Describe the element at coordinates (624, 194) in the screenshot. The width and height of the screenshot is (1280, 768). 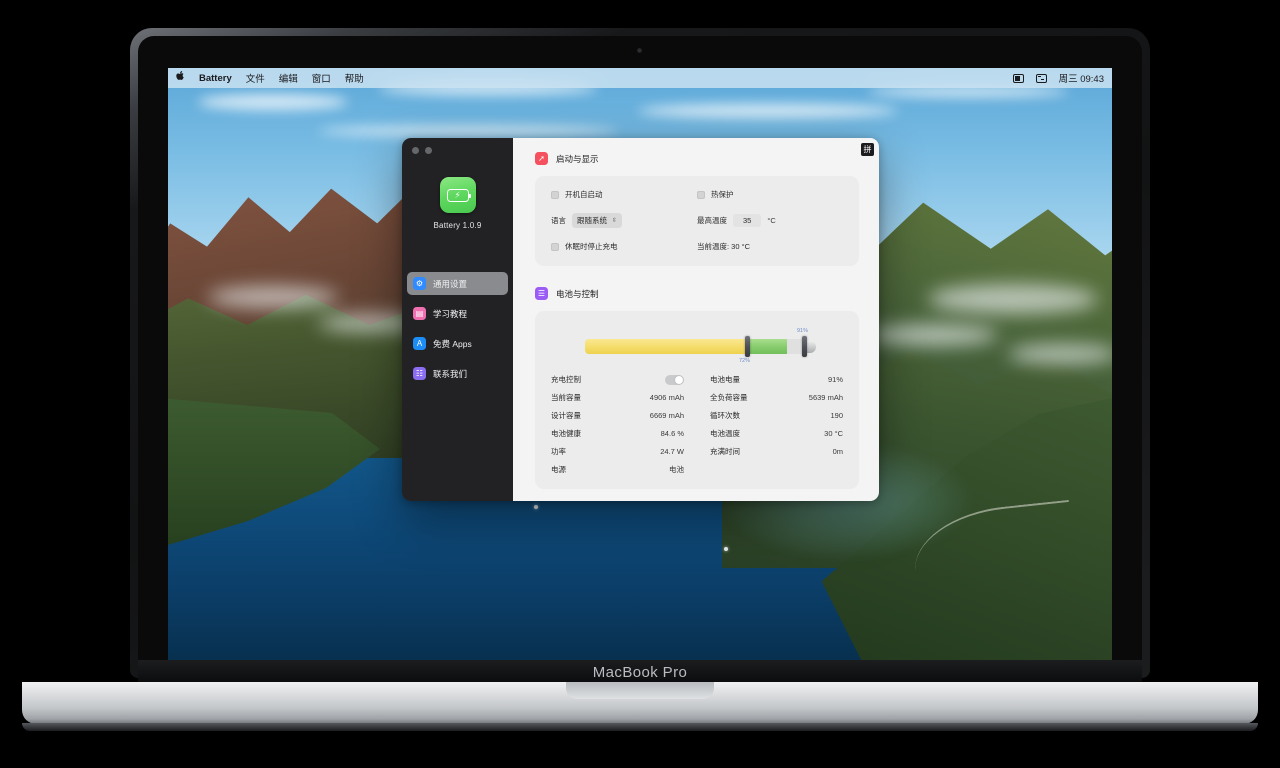
I see `checkbox-row-autostart: 开机自启动` at that location.